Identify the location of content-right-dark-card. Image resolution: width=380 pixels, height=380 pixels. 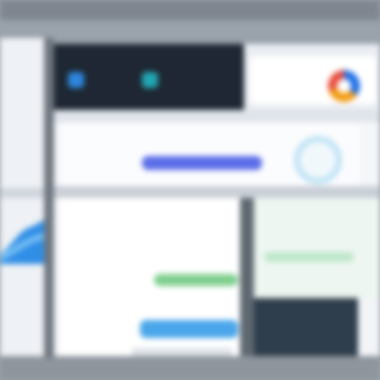
(306, 327).